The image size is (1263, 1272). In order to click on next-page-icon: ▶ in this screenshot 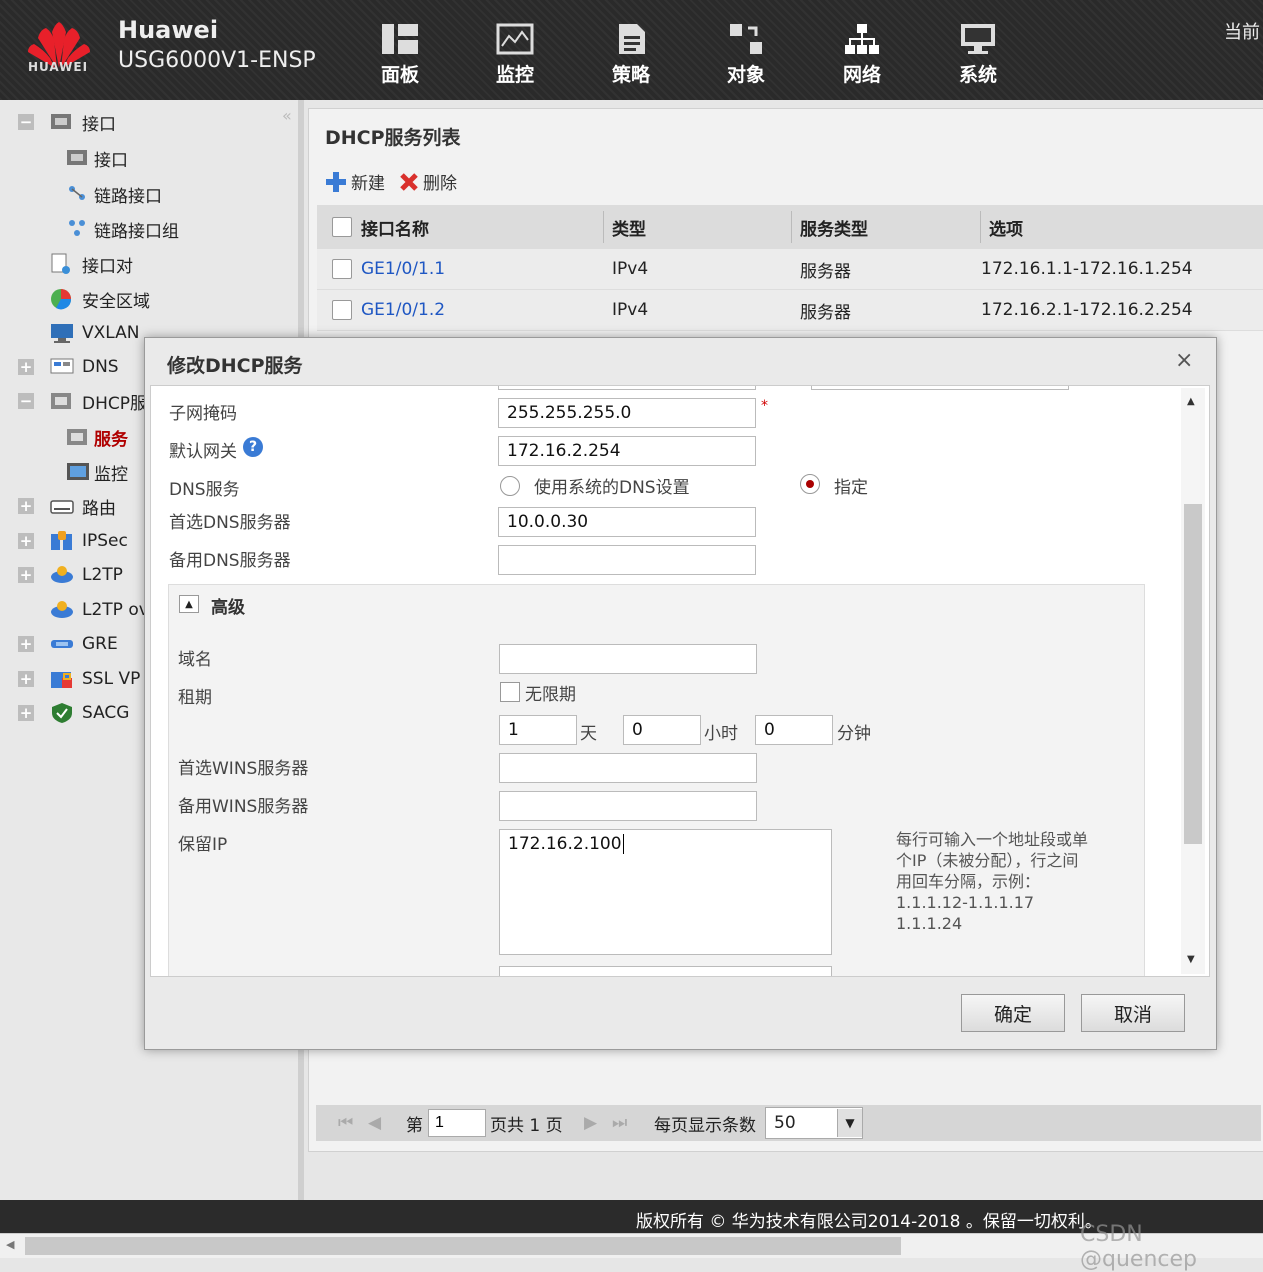, I will do `click(590, 1123)`.